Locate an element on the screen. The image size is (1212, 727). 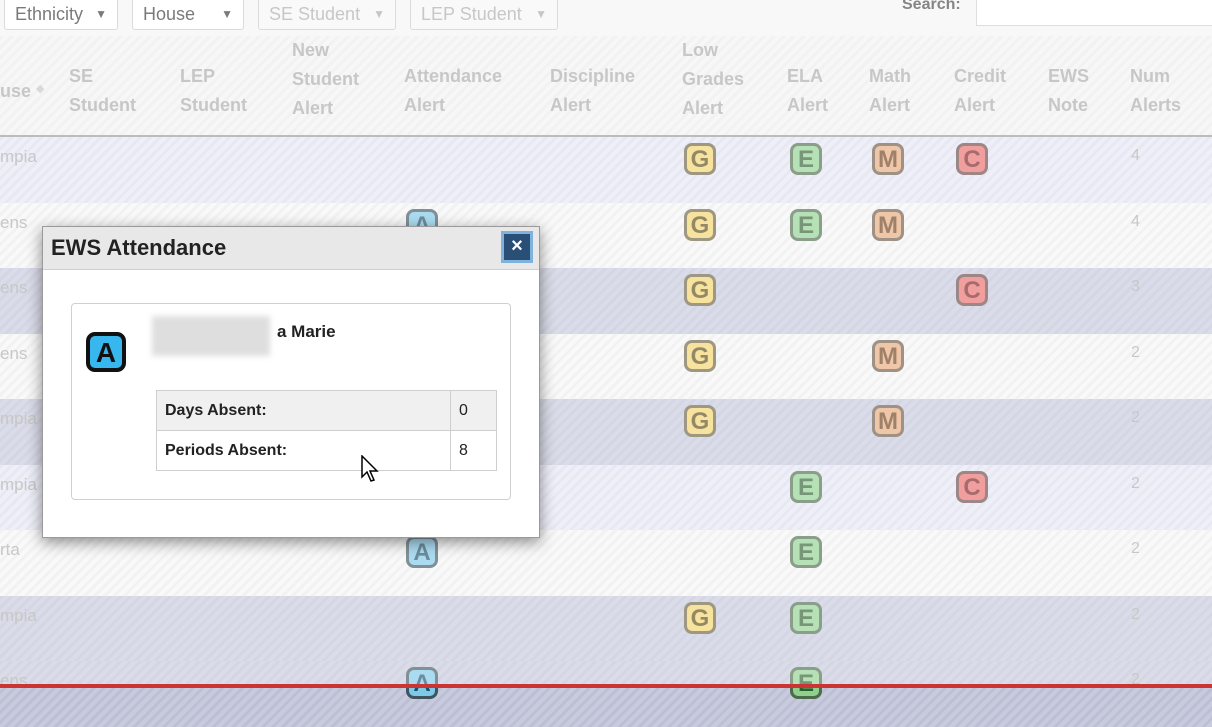
close-icon: × is located at coordinates (517, 246).